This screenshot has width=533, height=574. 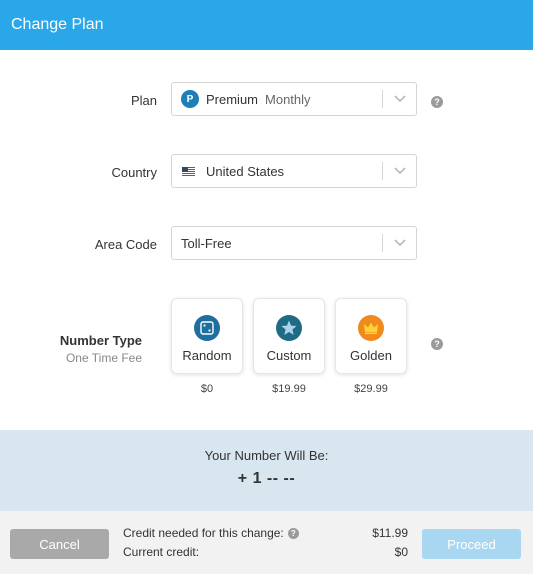 I want to click on credit-needed-value: $11.99, so click(x=390, y=533).